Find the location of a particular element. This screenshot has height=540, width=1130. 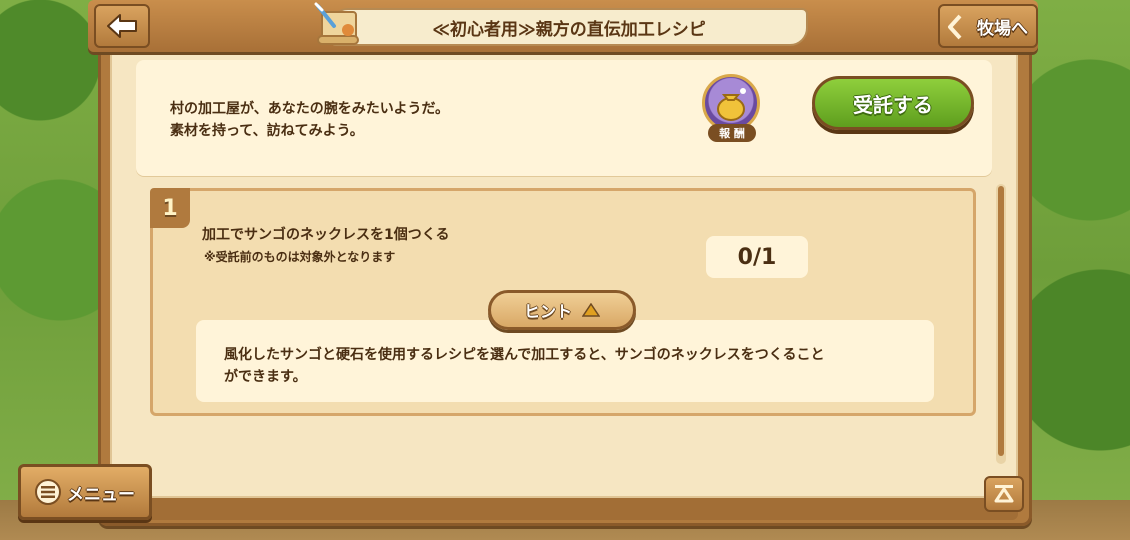

reward-badge: 報 酬 is located at coordinates (732, 108).